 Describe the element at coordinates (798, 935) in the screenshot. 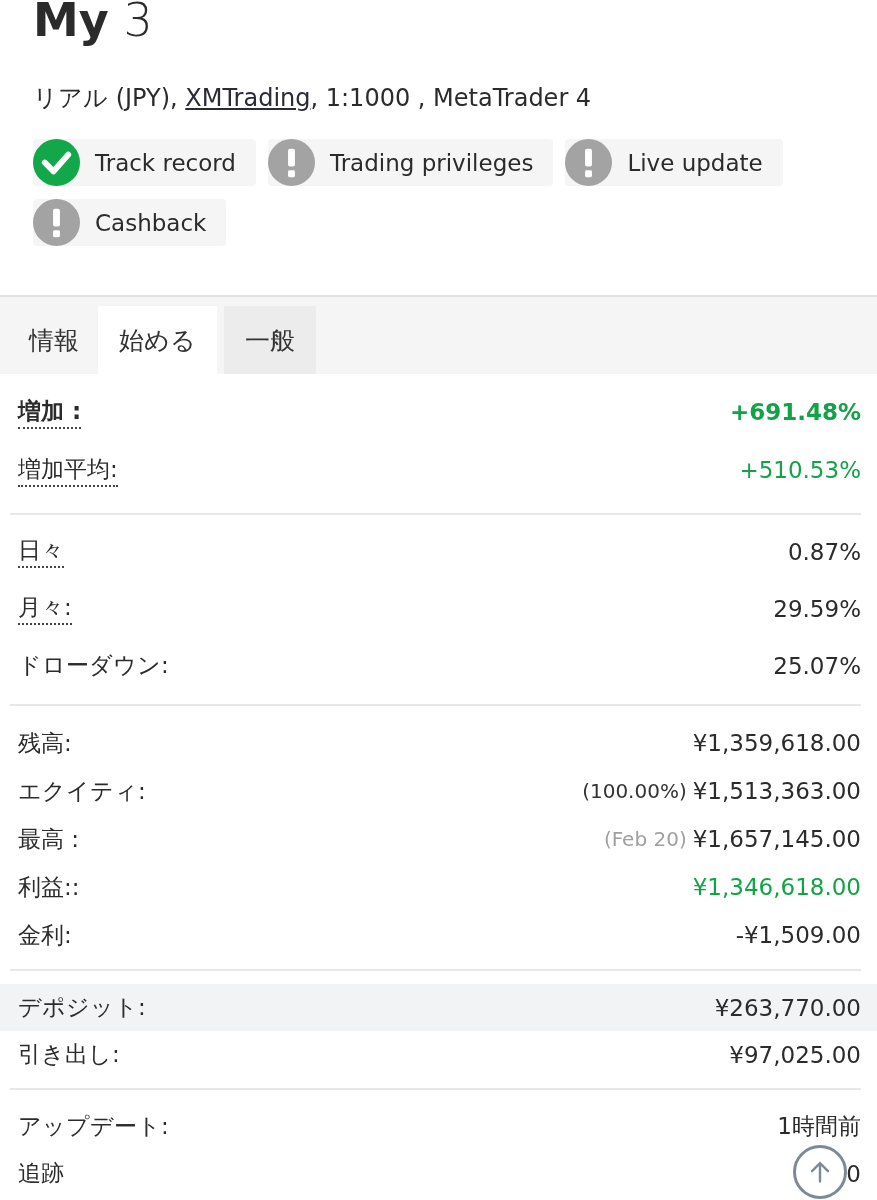

I see `stat-value: -¥1,509.00` at that location.